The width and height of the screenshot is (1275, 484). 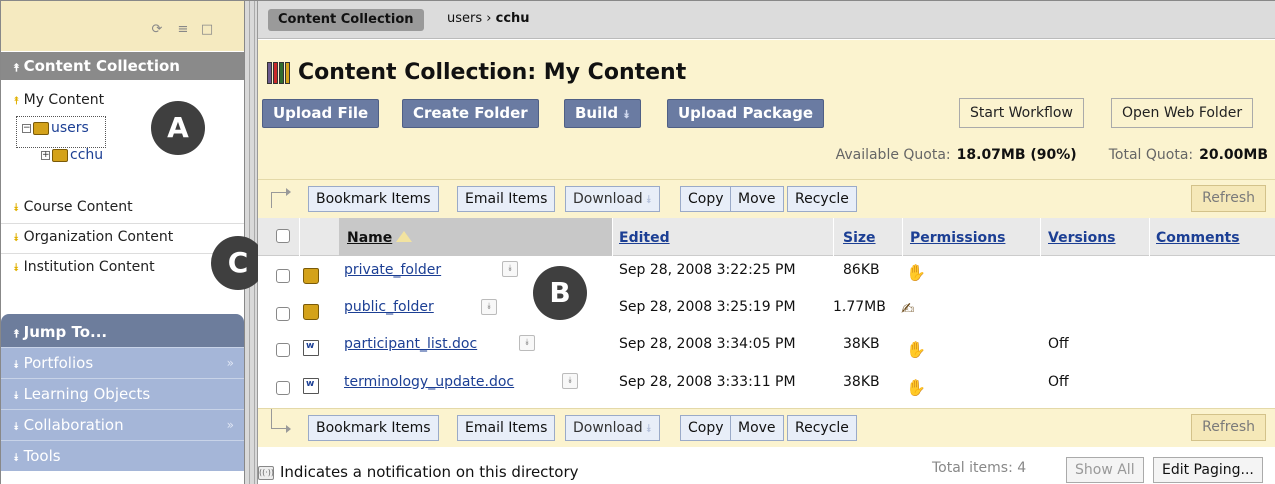 I want to click on open-web-folder-button: Open Web Folder, so click(x=1182, y=113).